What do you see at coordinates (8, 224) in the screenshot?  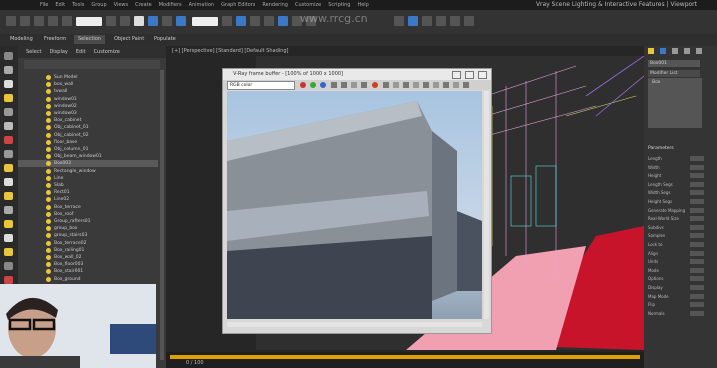 I see `container-filter-icon` at bounding box center [8, 224].